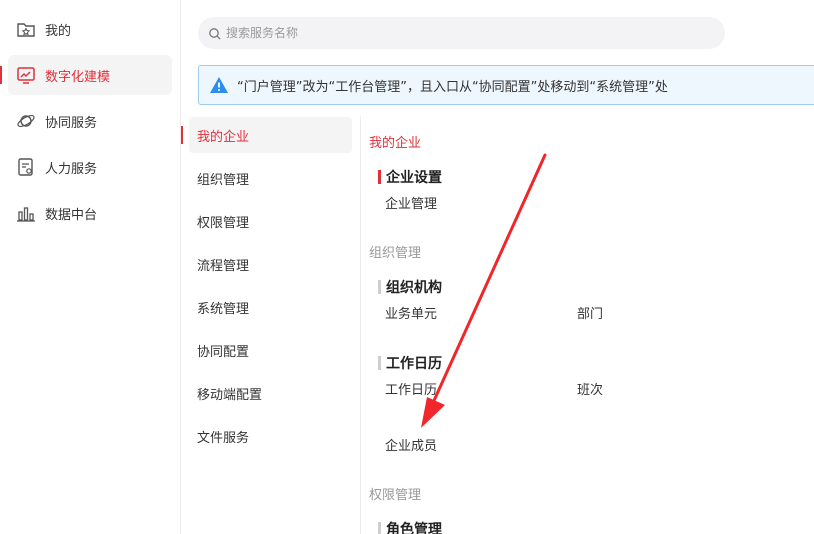 Image resolution: width=814 pixels, height=534 pixels. Describe the element at coordinates (223, 352) in the screenshot. I see `category-label: 协同配置` at that location.